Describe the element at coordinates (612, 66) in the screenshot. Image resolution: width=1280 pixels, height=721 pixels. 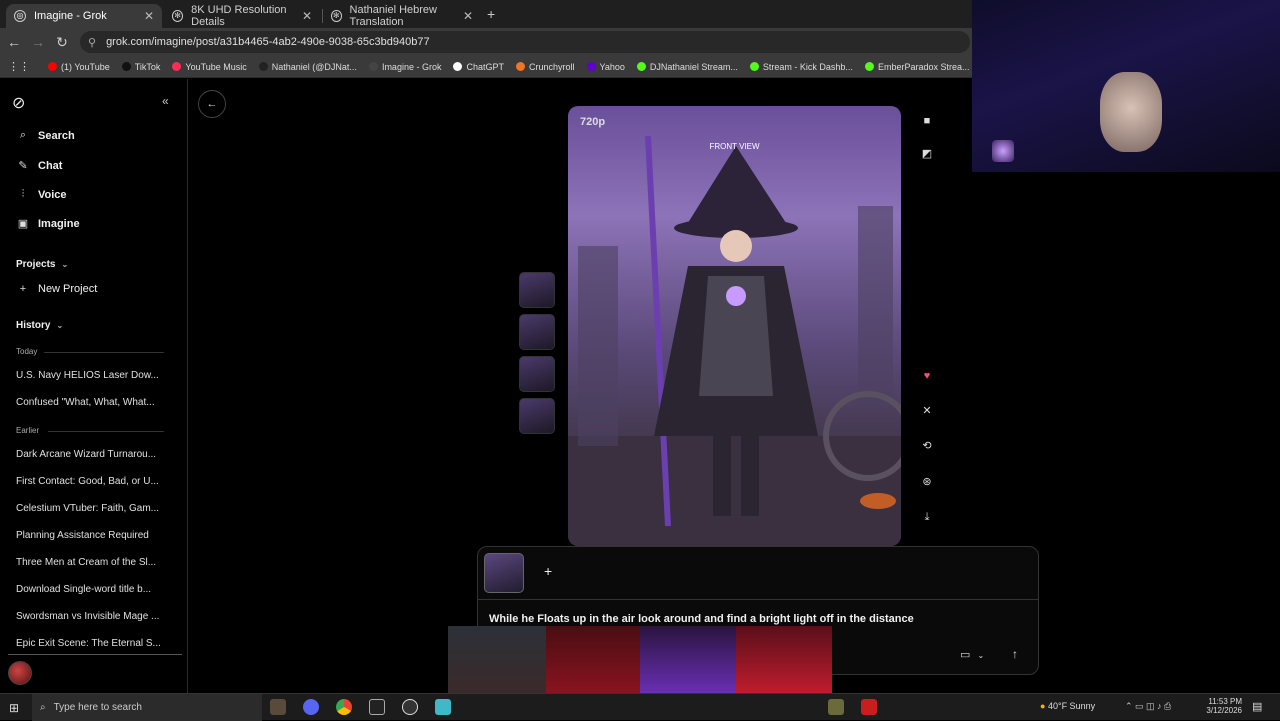
I see `bookmark-label: Yahoo` at that location.